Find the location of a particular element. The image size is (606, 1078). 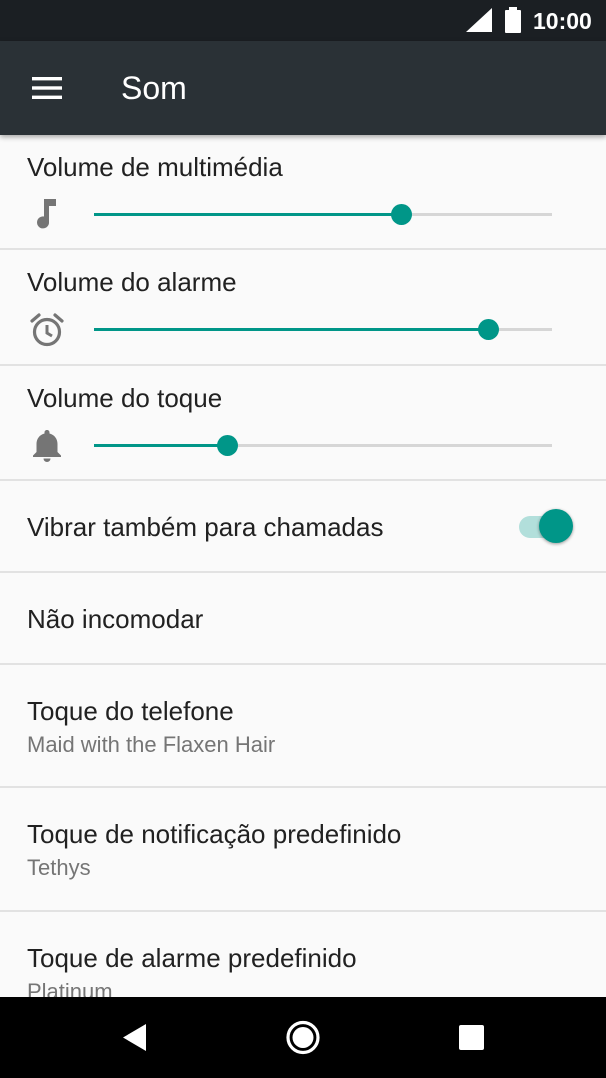

battery-icon is located at coordinates (513, 20).